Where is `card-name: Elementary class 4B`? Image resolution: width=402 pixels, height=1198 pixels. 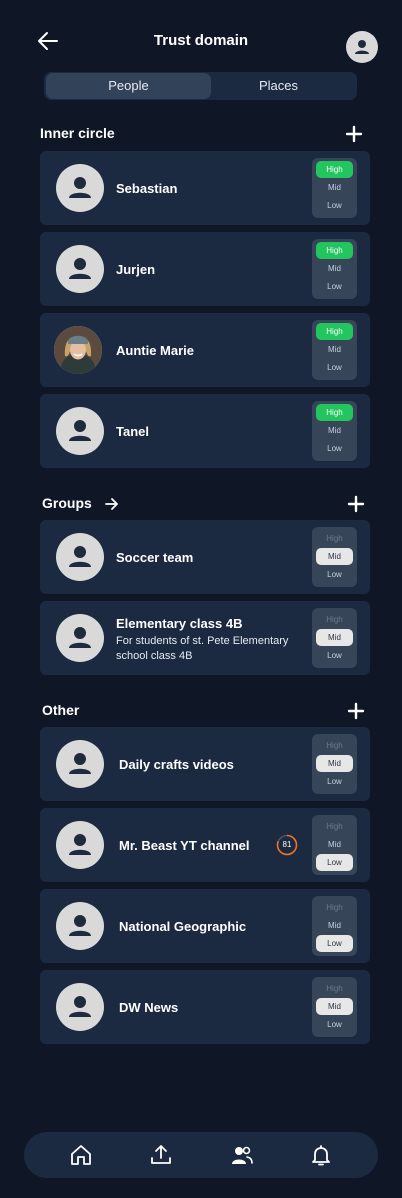
card-name: Elementary class 4B is located at coordinates (179, 623).